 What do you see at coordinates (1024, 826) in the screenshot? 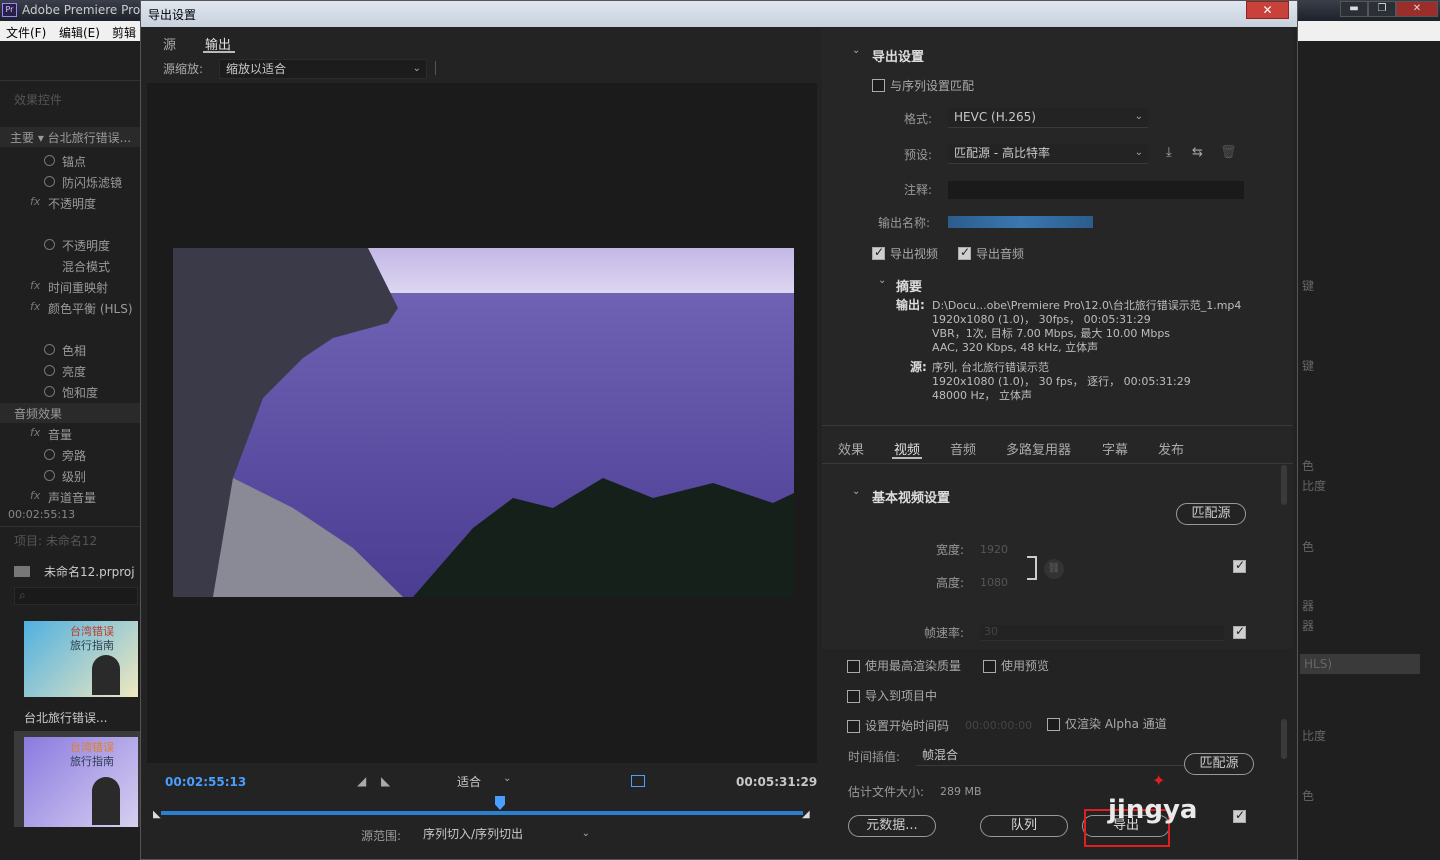
I see `queue-button: 队列` at bounding box center [1024, 826].